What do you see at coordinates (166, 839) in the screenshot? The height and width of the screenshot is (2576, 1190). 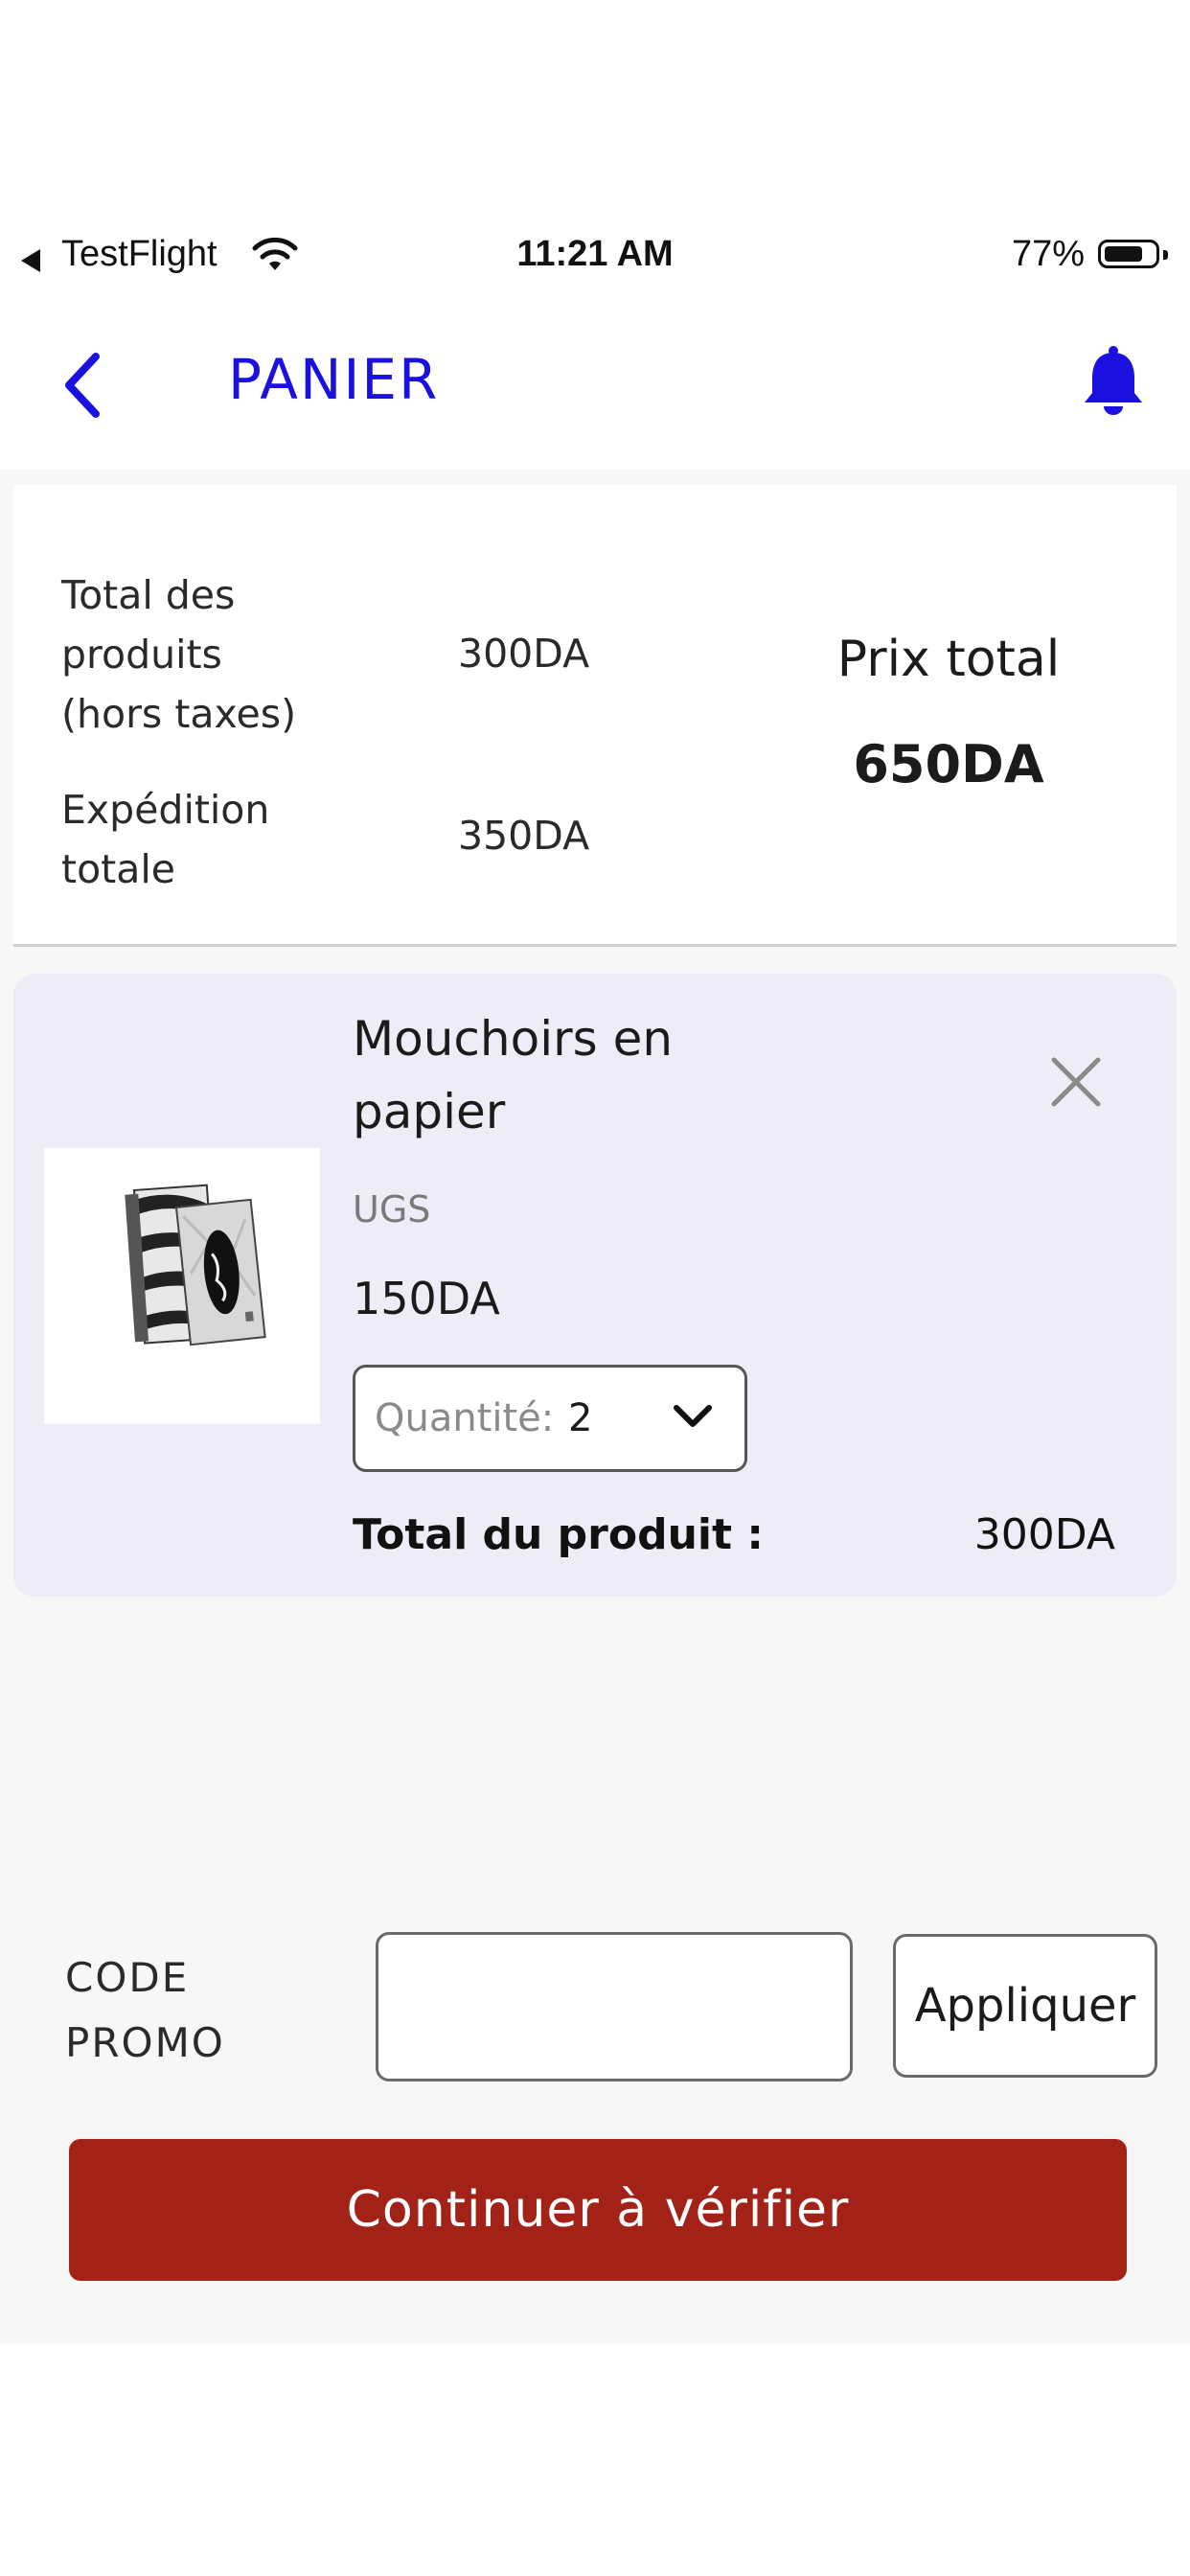 I see `shipping-total-label: Expédition totale` at bounding box center [166, 839].